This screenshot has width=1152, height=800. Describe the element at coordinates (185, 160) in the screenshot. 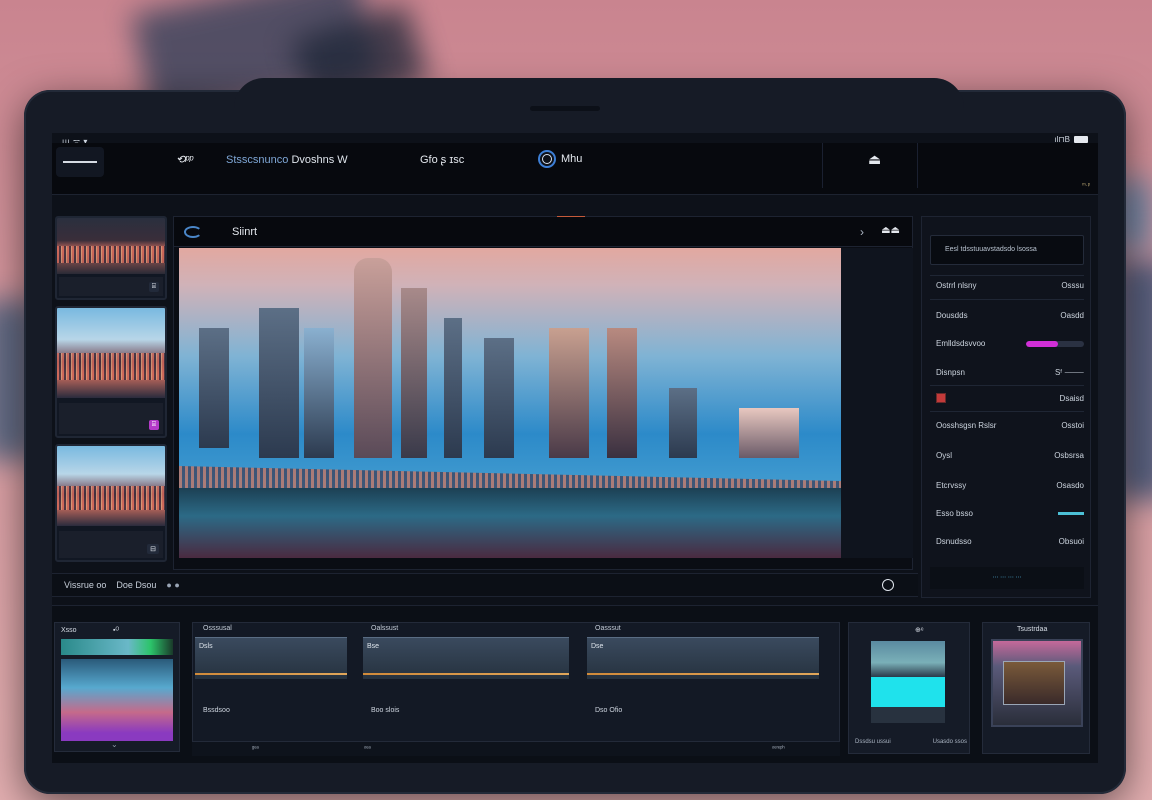

I see `app-logo: ⟲ᵖᵖ` at that location.